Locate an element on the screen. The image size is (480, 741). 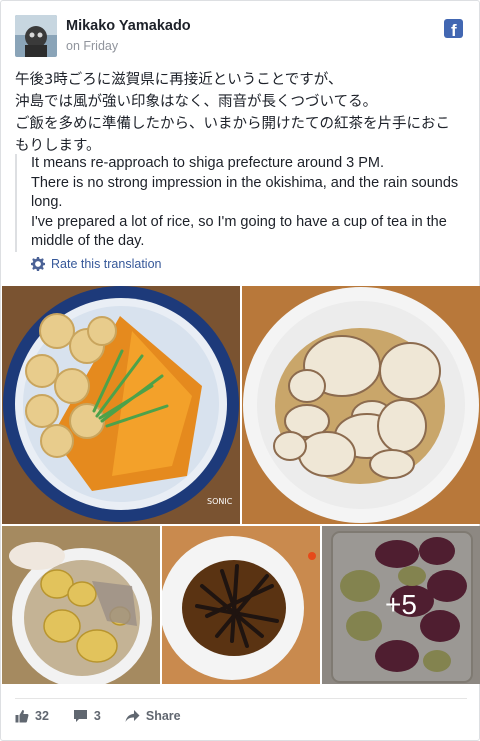
author-name: Mikako Yamakado is located at coordinates (128, 26).